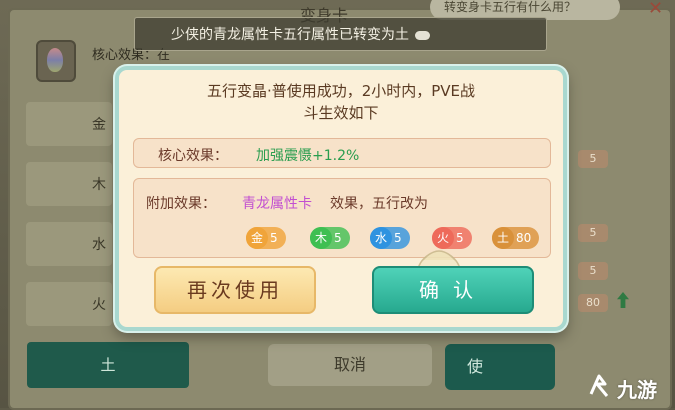 Image resolution: width=675 pixels, height=410 pixels. What do you see at coordinates (193, 156) in the screenshot?
I see `core-effect-label: 核心效果：` at bounding box center [193, 156].